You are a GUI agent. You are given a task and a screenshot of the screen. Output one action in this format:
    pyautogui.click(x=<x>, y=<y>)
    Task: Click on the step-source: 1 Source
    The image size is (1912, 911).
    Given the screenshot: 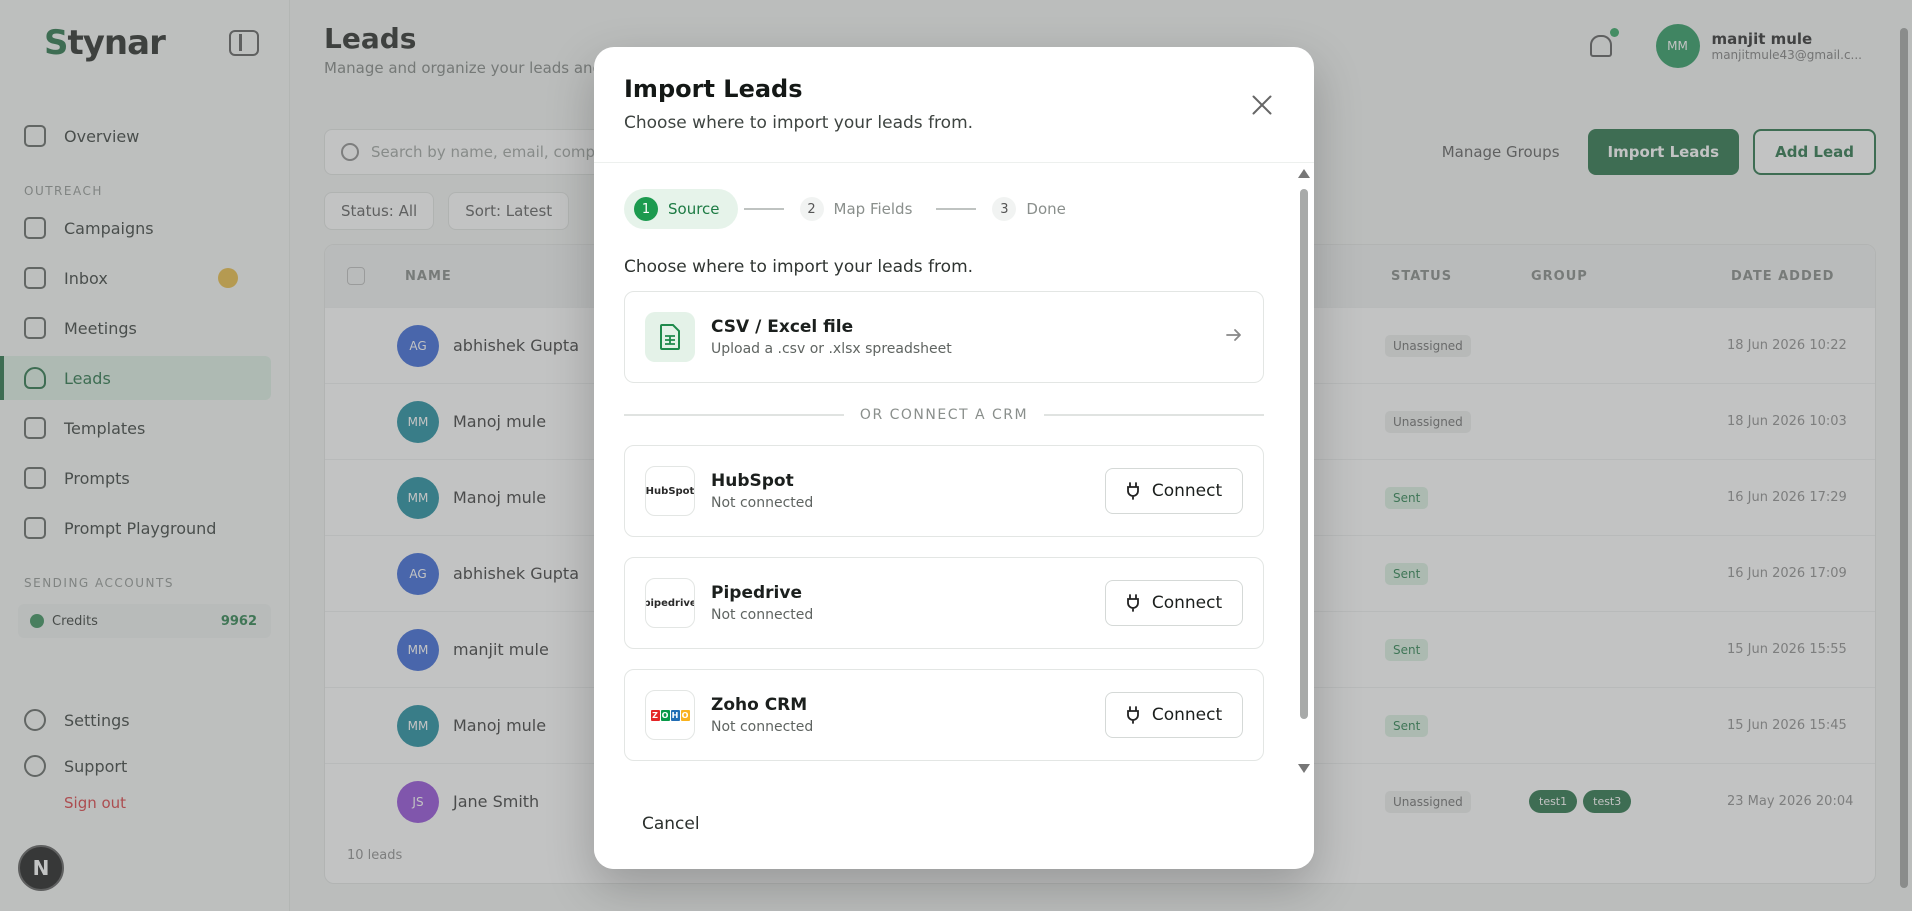 What is the action you would take?
    pyautogui.click(x=681, y=209)
    